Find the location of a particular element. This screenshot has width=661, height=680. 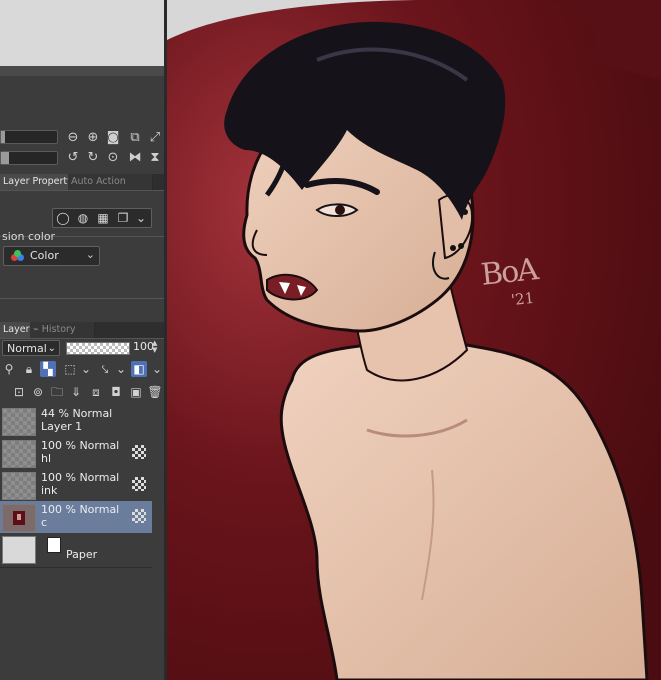

fit-window-icon: ⤢ is located at coordinates (155, 138).